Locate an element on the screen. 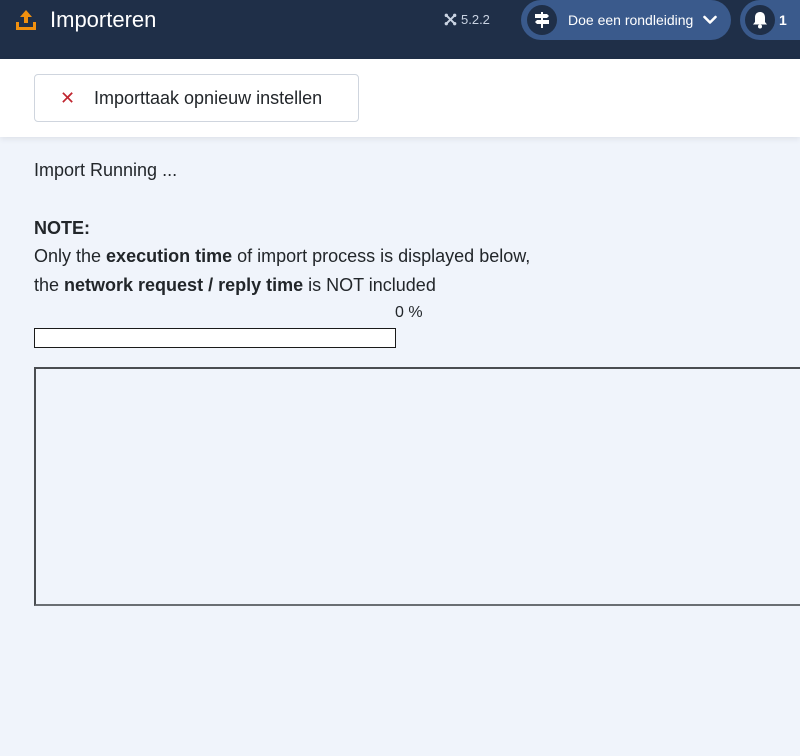  header-title-group: Importeren is located at coordinates (85, 20).